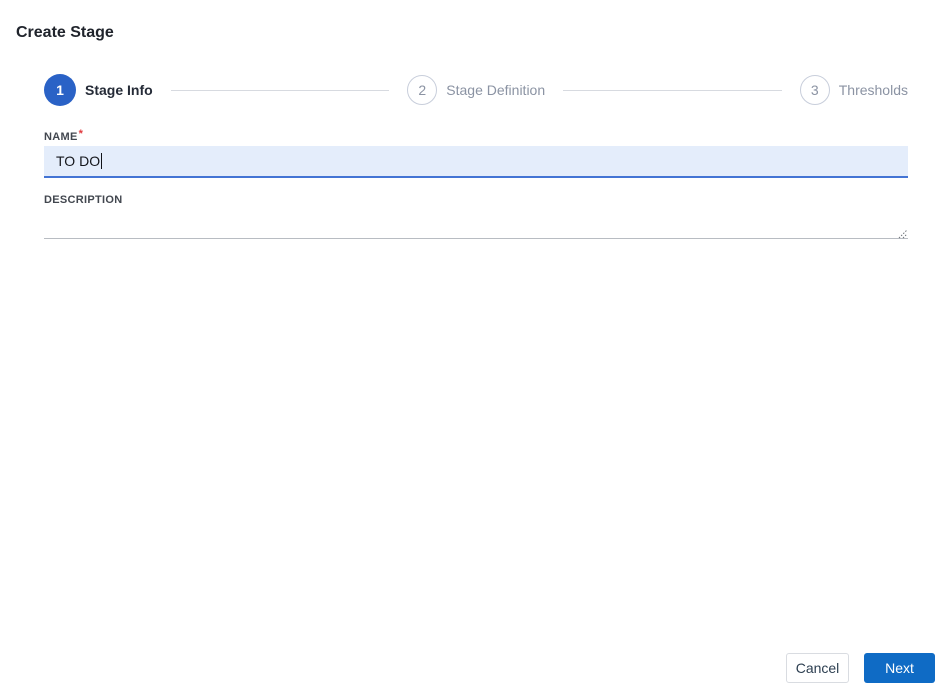 This screenshot has width=950, height=698. I want to click on page-title: Create Stage, so click(65, 32).